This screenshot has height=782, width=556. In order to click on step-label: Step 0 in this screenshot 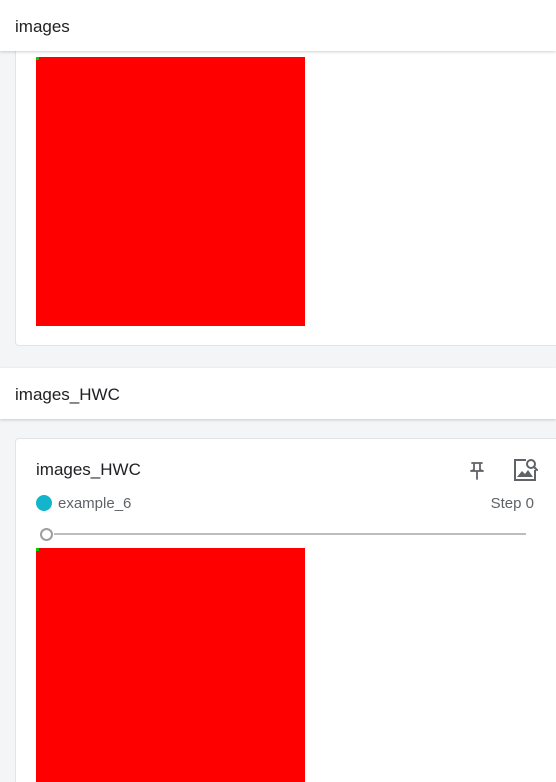, I will do `click(512, 503)`.